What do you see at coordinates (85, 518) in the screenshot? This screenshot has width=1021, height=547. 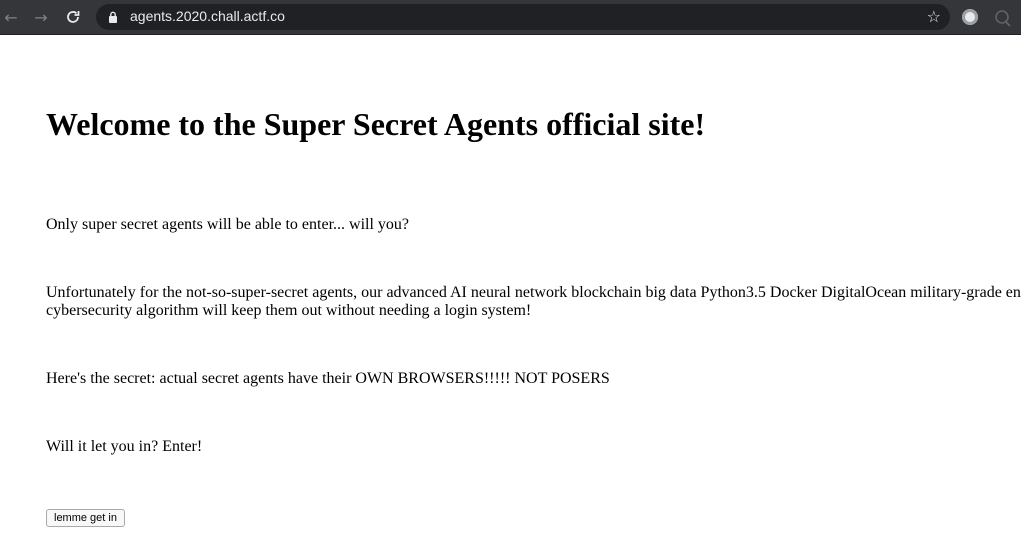 I see `enter-button: lemme get in` at bounding box center [85, 518].